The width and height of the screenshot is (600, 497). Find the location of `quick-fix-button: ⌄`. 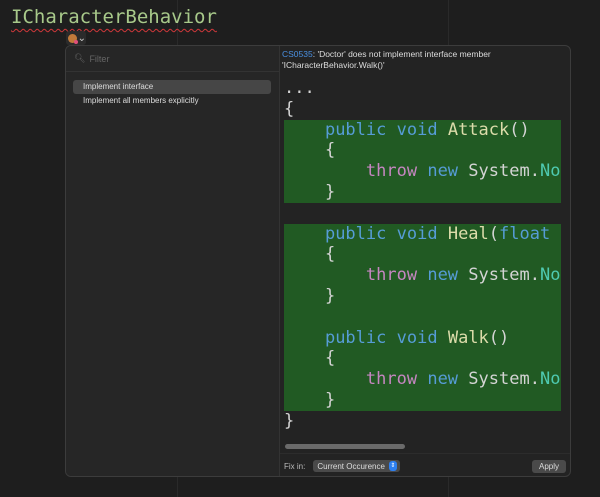

quick-fix-button: ⌄ is located at coordinates (76, 38).